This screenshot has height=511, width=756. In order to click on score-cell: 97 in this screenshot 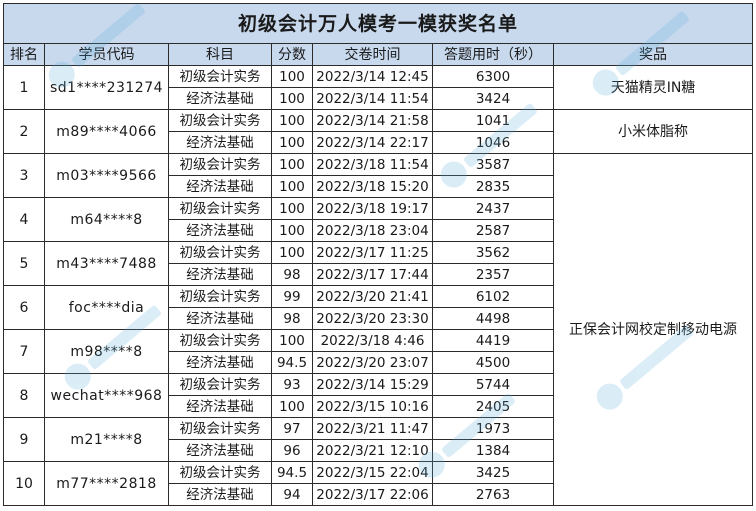, I will do `click(292, 428)`.